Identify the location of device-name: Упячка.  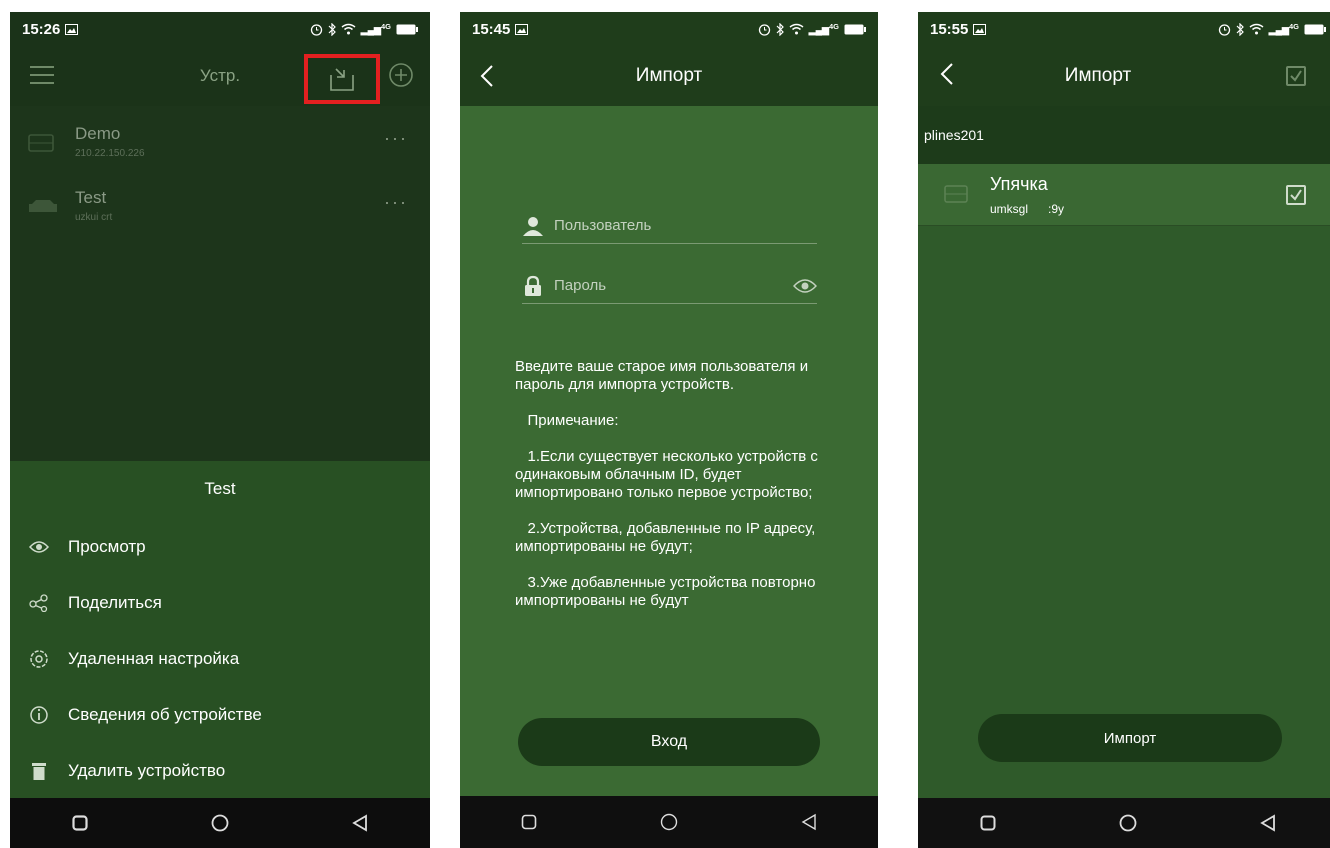
(1019, 184).